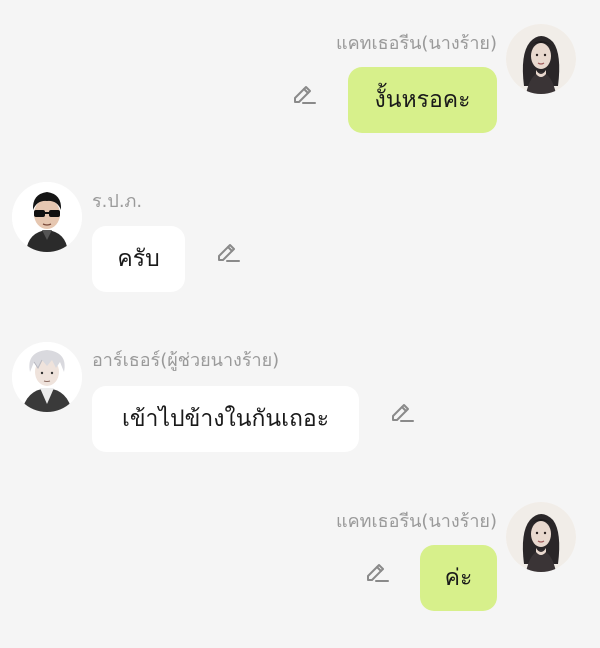 The height and width of the screenshot is (648, 600). What do you see at coordinates (186, 360) in the screenshot?
I see `sender-name: อาร์เธอร์(ผู้ช่วยนางร้าย)` at bounding box center [186, 360].